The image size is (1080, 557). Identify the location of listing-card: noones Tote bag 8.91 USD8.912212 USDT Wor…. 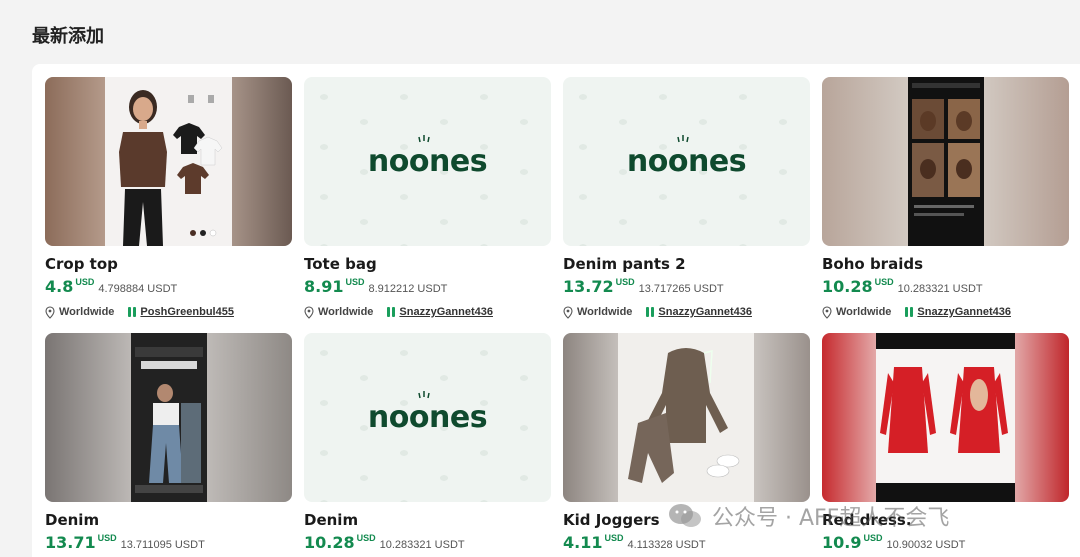
(427, 198).